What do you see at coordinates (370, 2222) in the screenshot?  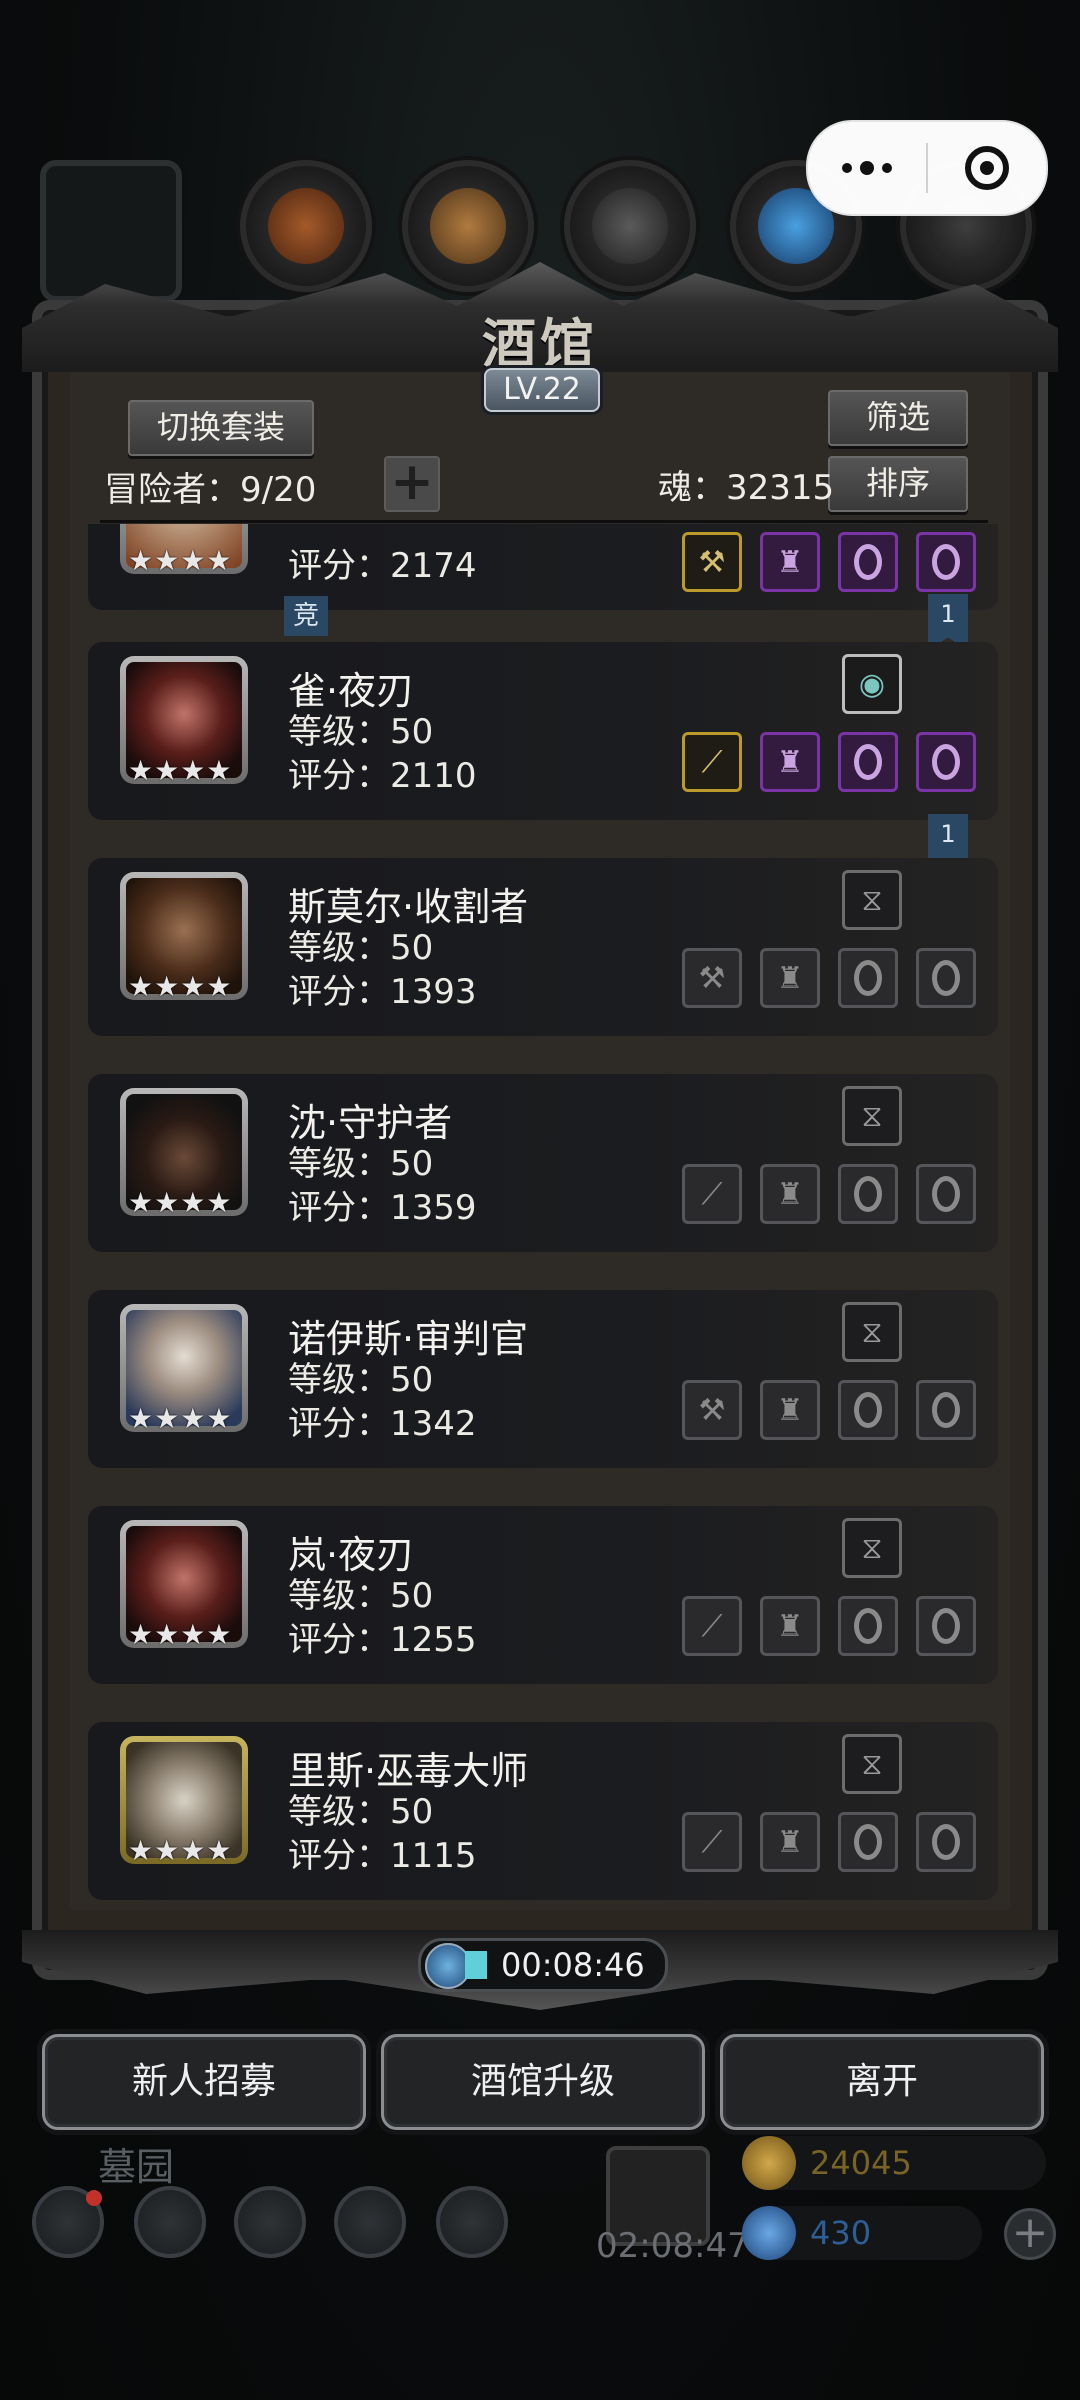 I see `mail-icon` at bounding box center [370, 2222].